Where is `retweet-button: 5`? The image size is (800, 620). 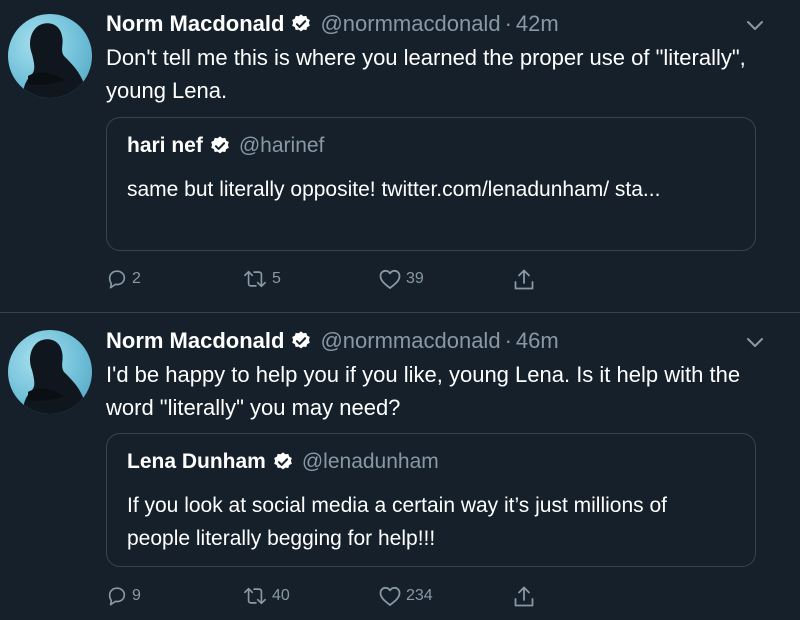
retweet-button: 5 is located at coordinates (261, 279).